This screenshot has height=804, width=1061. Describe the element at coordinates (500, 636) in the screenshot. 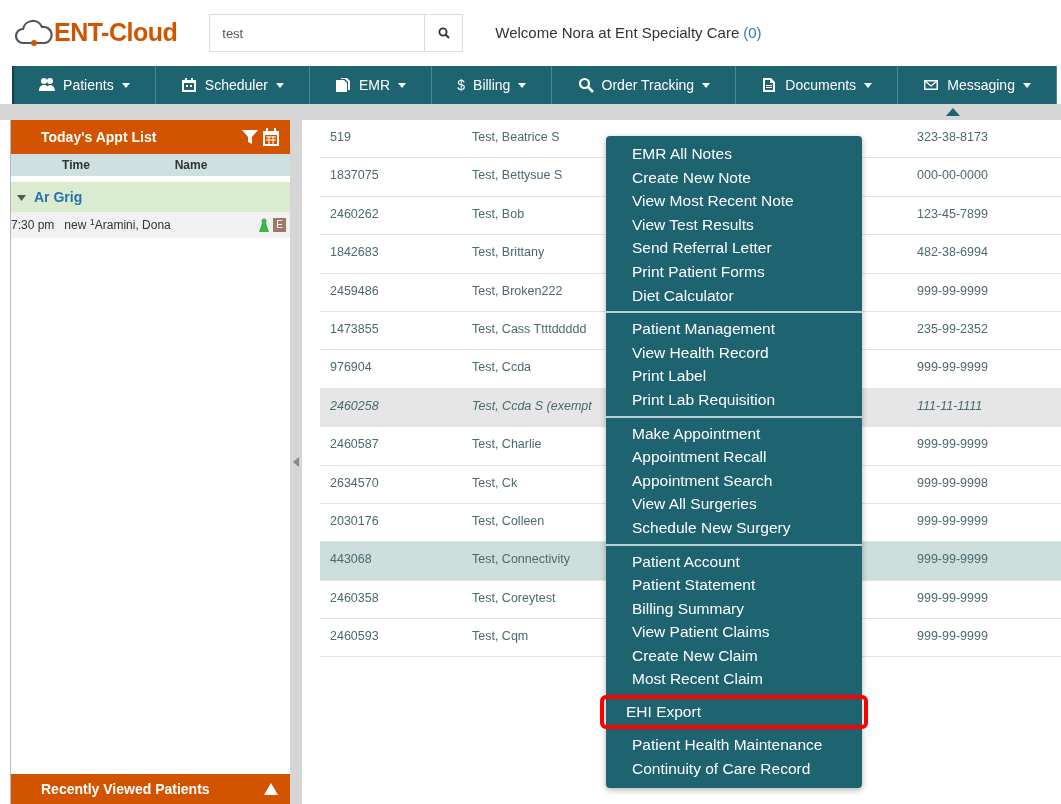

I see `table-cell: Test, Cqm` at that location.